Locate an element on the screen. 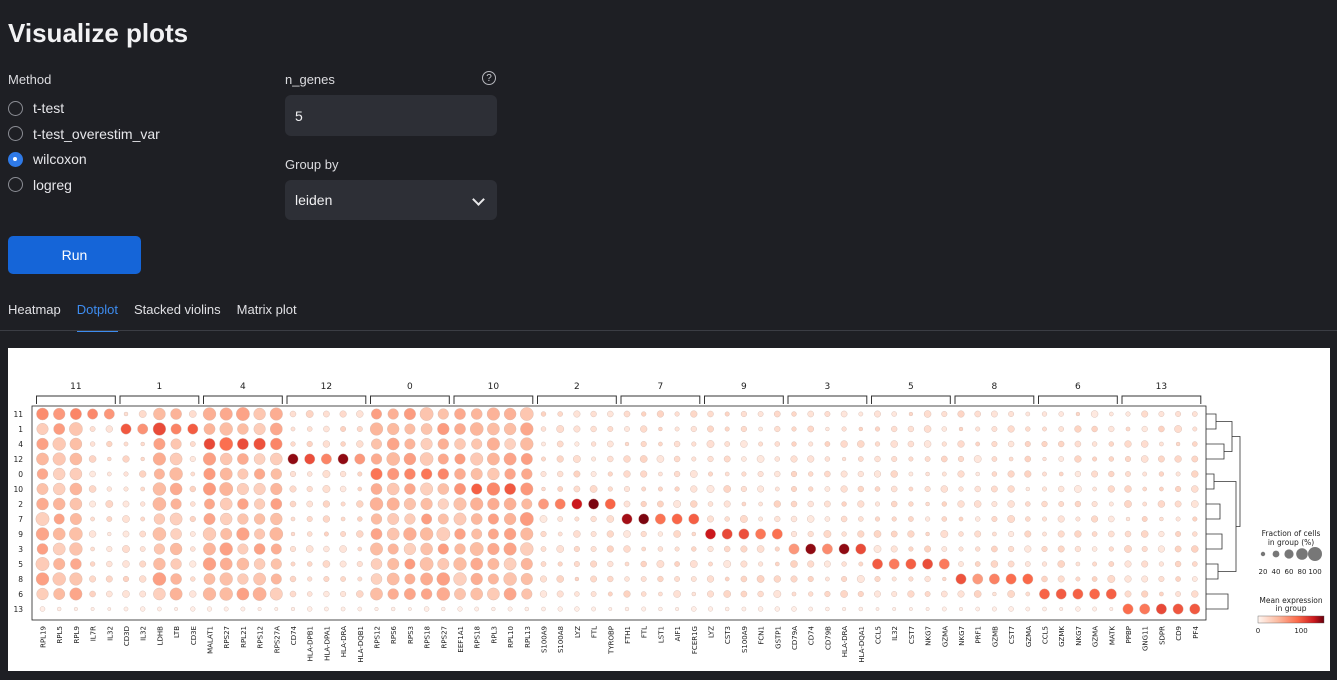 Image resolution: width=1337 pixels, height=680 pixels. tab-stacked-violins: Stacked violins is located at coordinates (177, 316).